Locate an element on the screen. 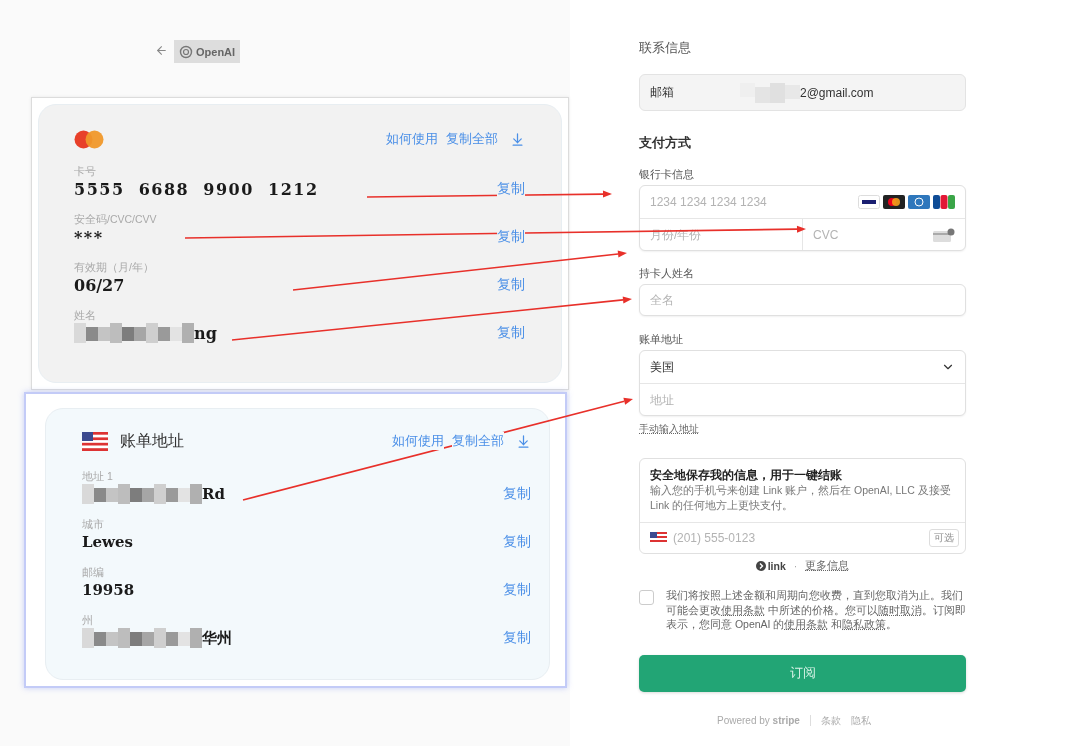 The image size is (1080, 746). terms-link: 隐私政策 is located at coordinates (864, 624).